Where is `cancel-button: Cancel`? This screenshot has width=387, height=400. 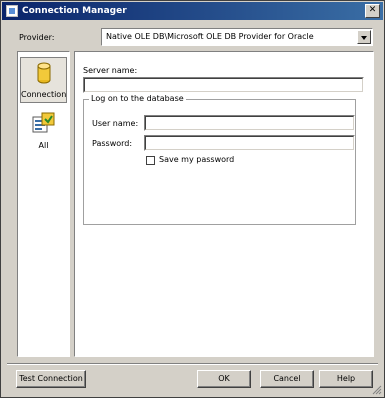 cancel-button: Cancel is located at coordinates (287, 379).